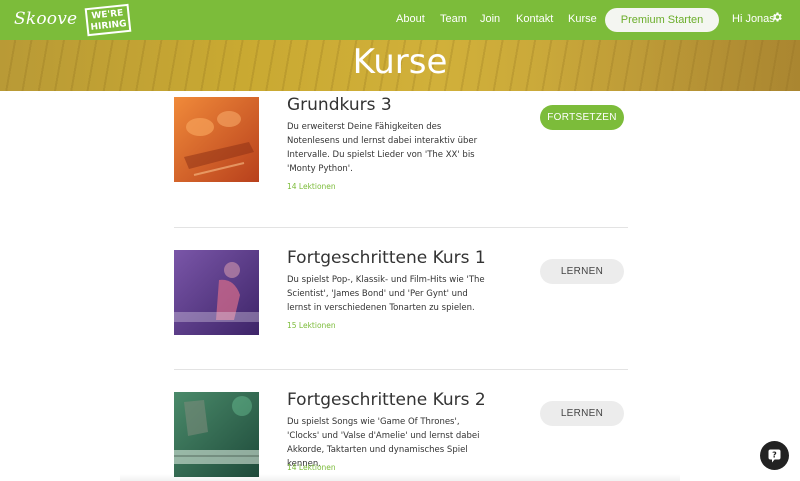 The image size is (800, 481). What do you see at coordinates (311, 325) in the screenshot?
I see `course-lesson-count: 15 Lektionen` at bounding box center [311, 325].